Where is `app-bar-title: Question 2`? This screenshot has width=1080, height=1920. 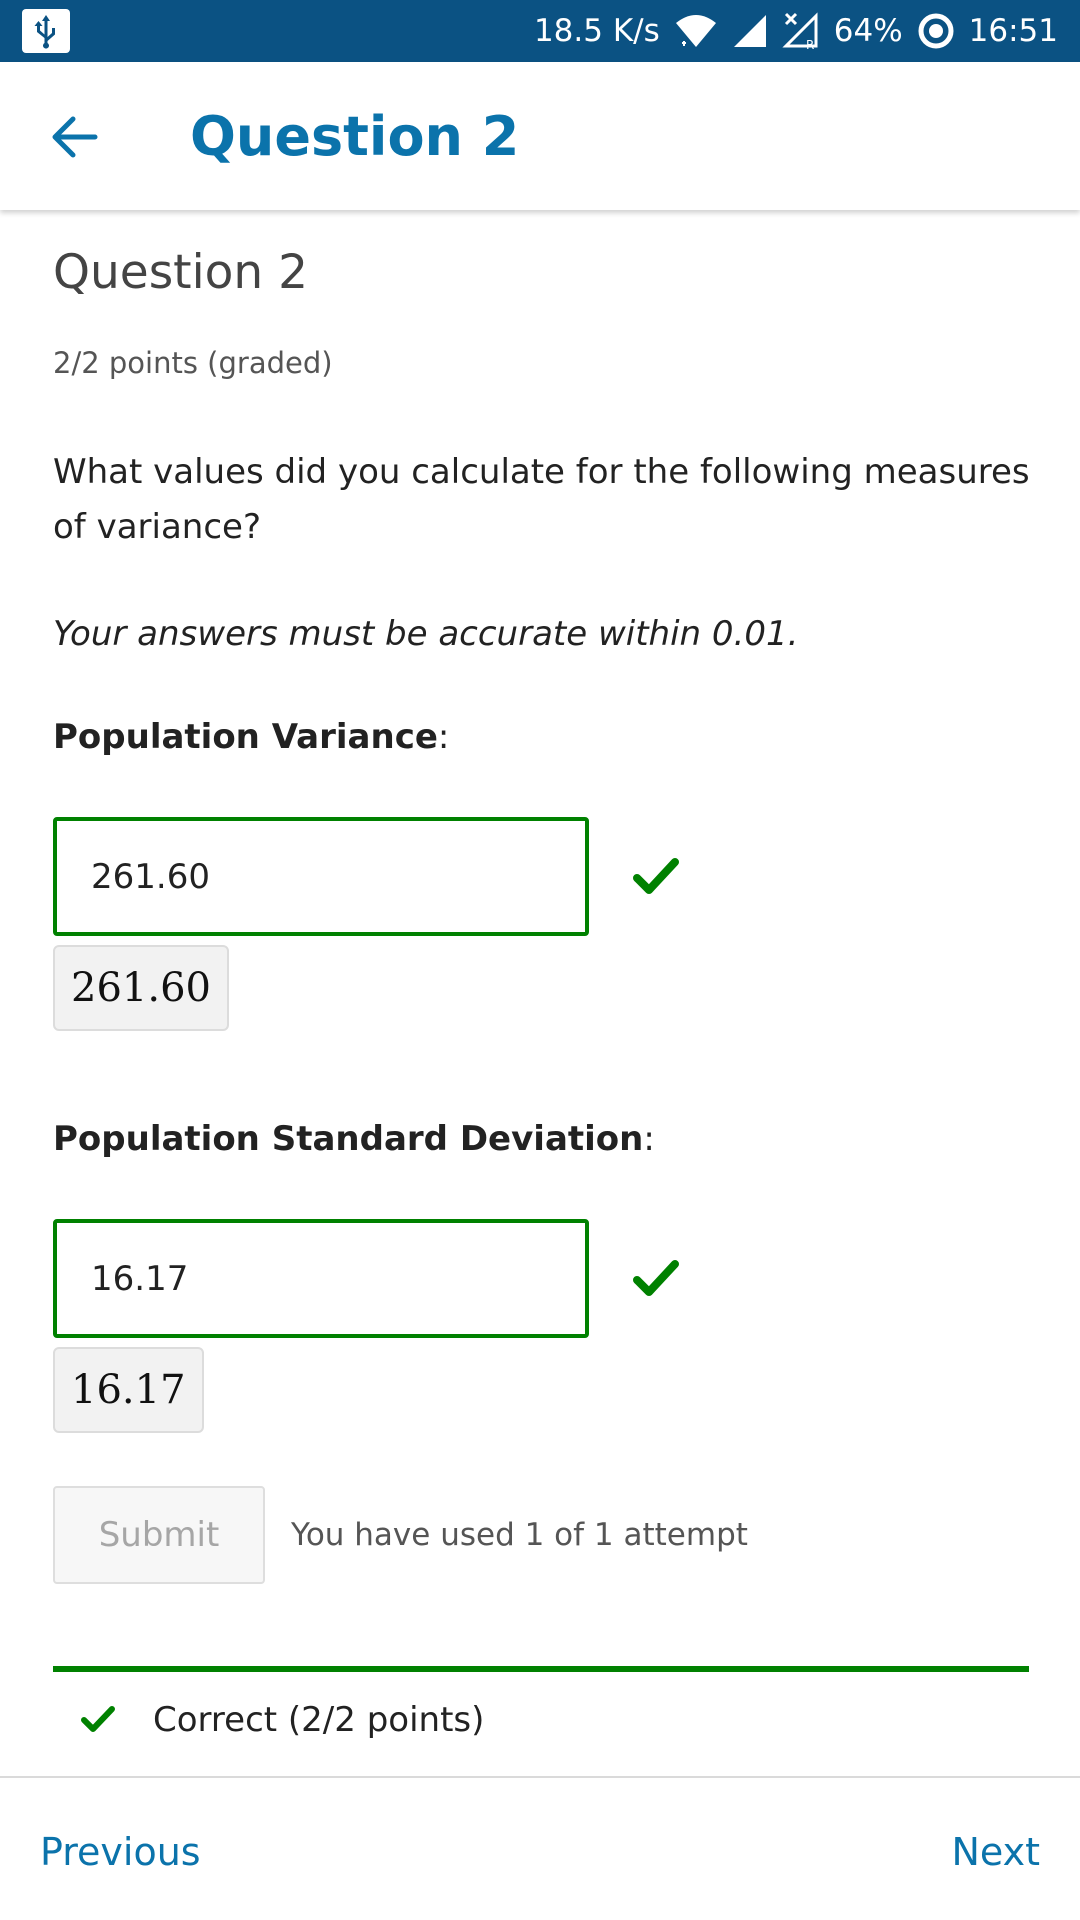
app-bar-title: Question 2 is located at coordinates (355, 136).